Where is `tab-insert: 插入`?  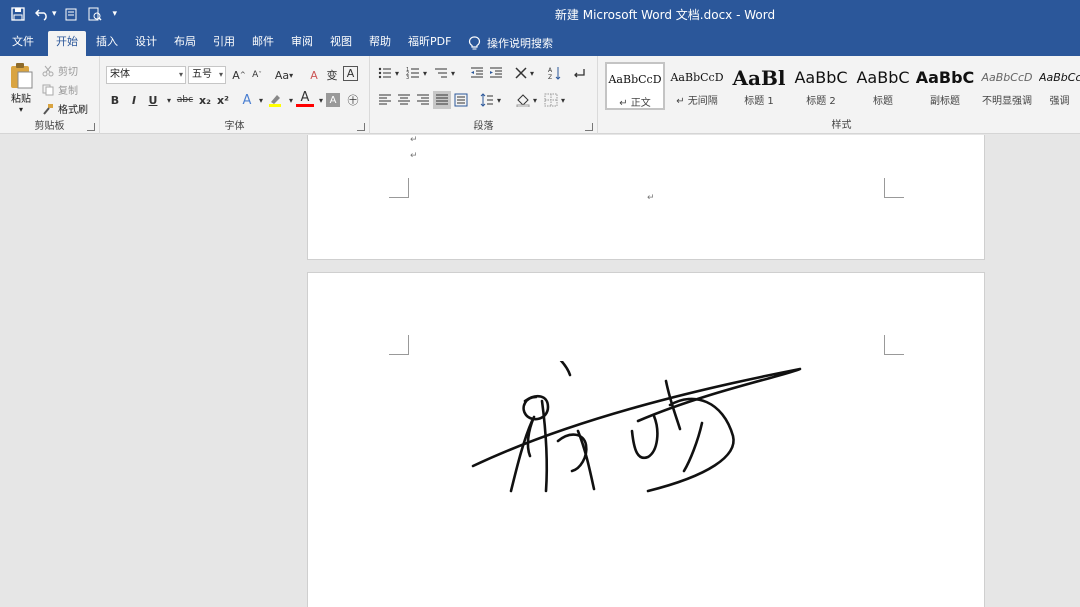
tab-insert: 插入 is located at coordinates (107, 43).